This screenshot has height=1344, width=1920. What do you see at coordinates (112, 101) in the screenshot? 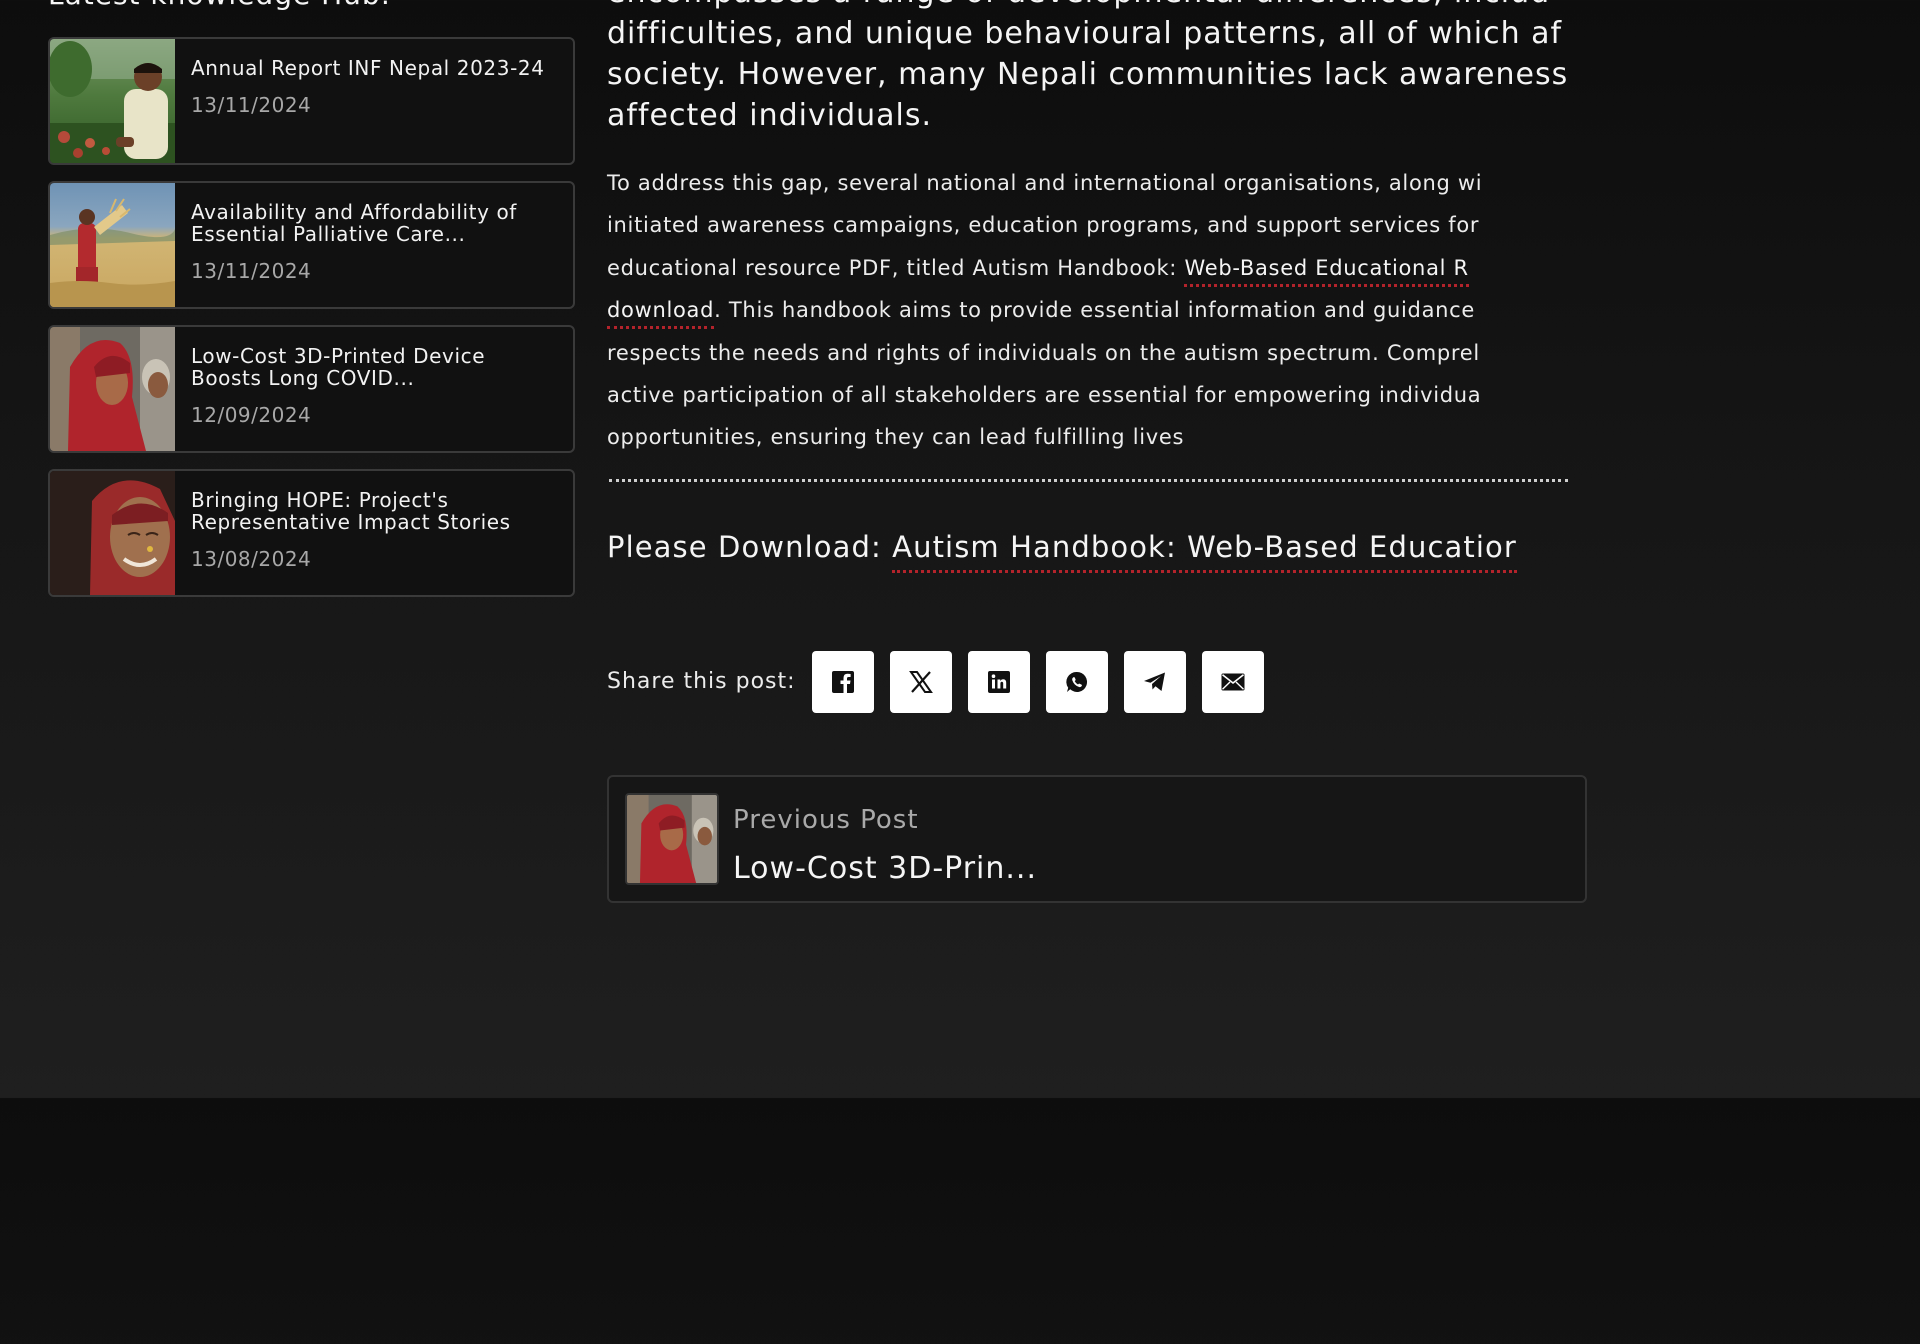
I see `farmer-photo` at bounding box center [112, 101].